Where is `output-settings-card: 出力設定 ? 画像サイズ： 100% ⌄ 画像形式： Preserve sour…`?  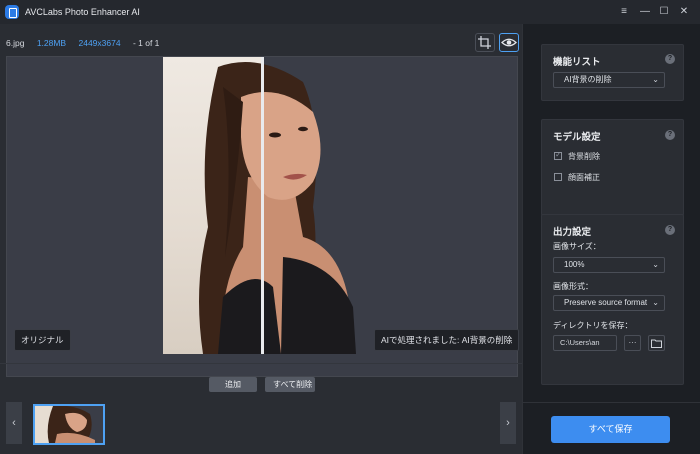
output-settings-card: 出力設定 ? 画像サイズ： 100% ⌄ 画像形式： Preserve sour… is located at coordinates (612, 299).